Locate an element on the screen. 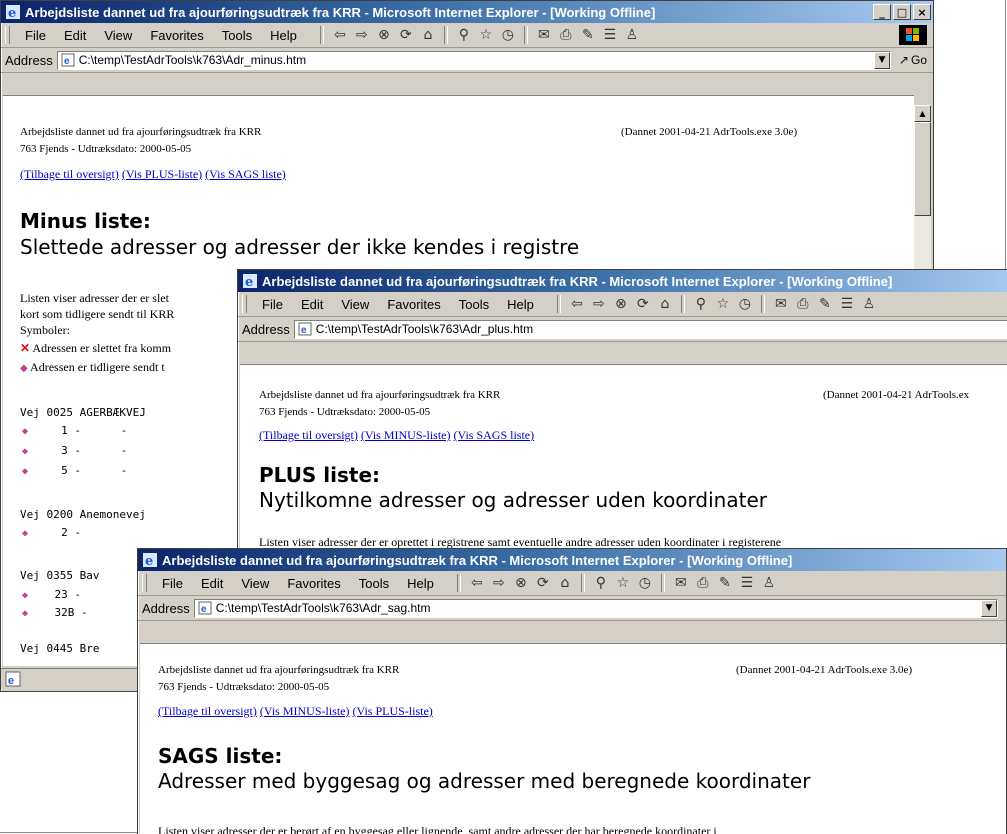  address-row-text: 2 - is located at coordinates (71, 532).